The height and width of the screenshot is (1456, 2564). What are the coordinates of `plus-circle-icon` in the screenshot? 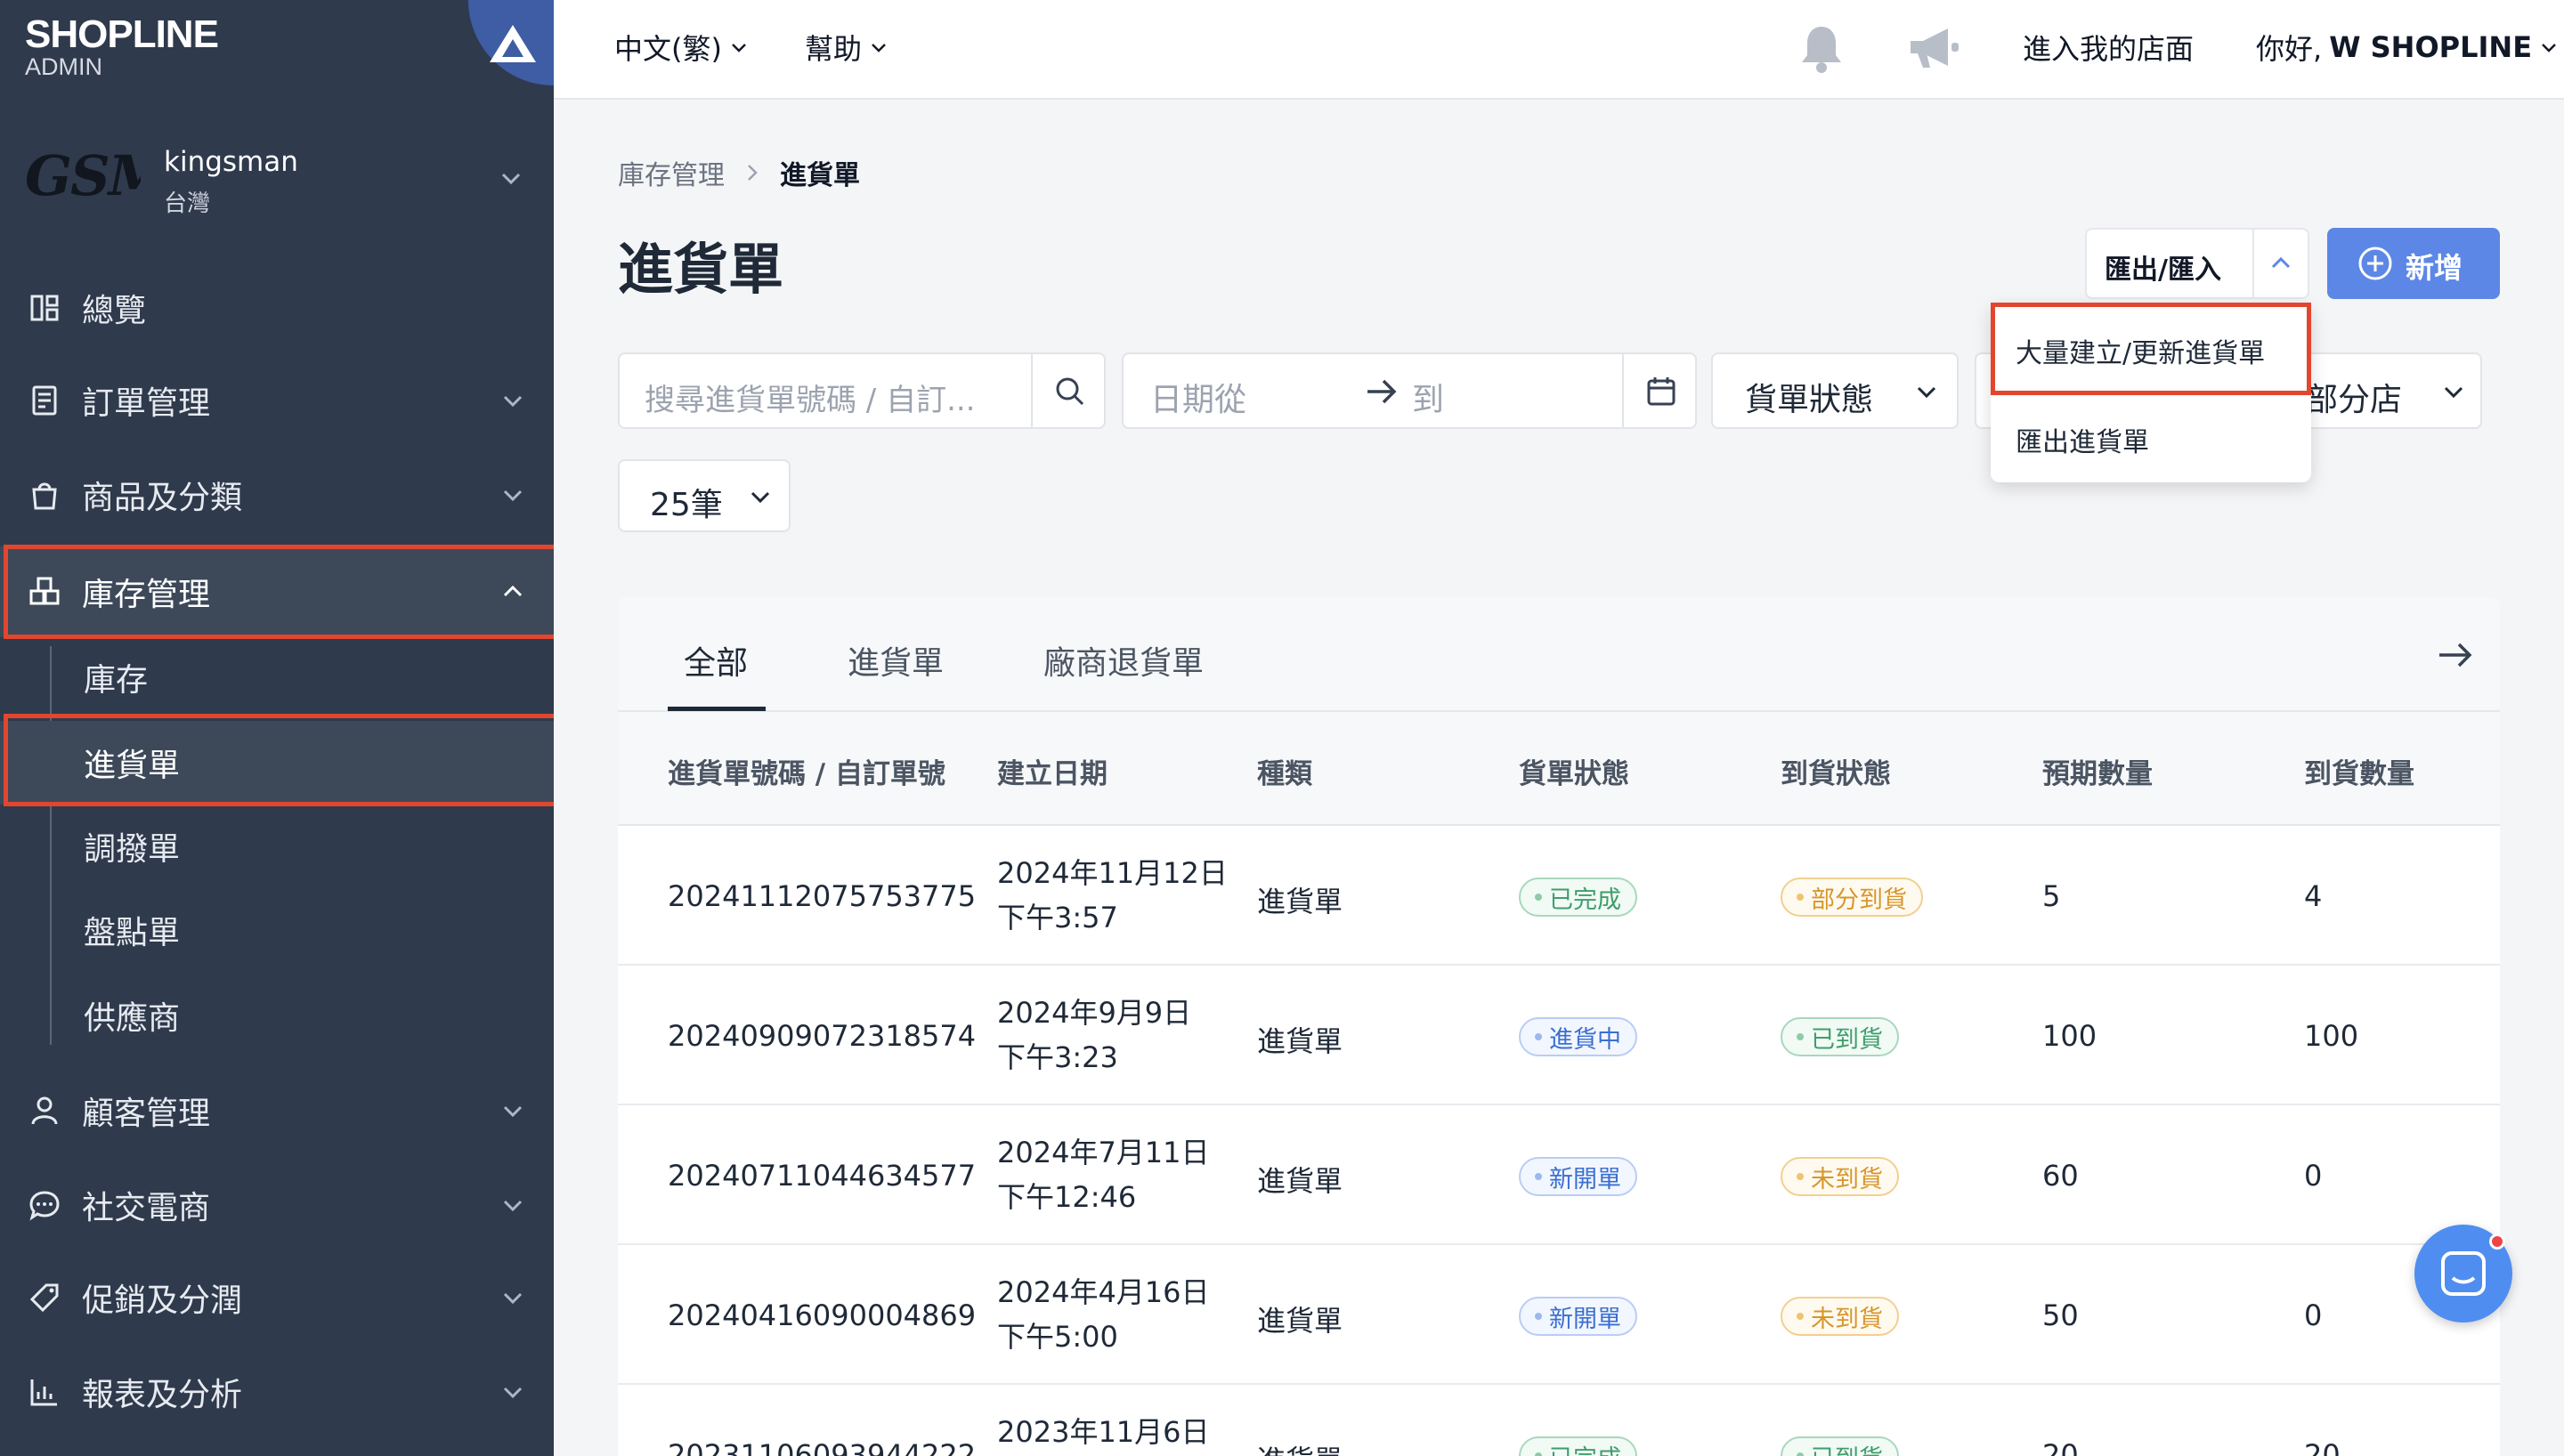 It's located at (2375, 263).